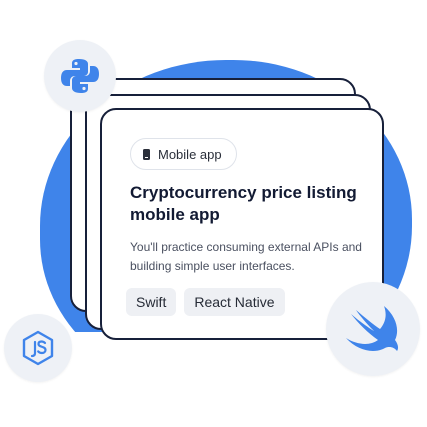  What do you see at coordinates (146, 154) in the screenshot?
I see `phone-icon` at bounding box center [146, 154].